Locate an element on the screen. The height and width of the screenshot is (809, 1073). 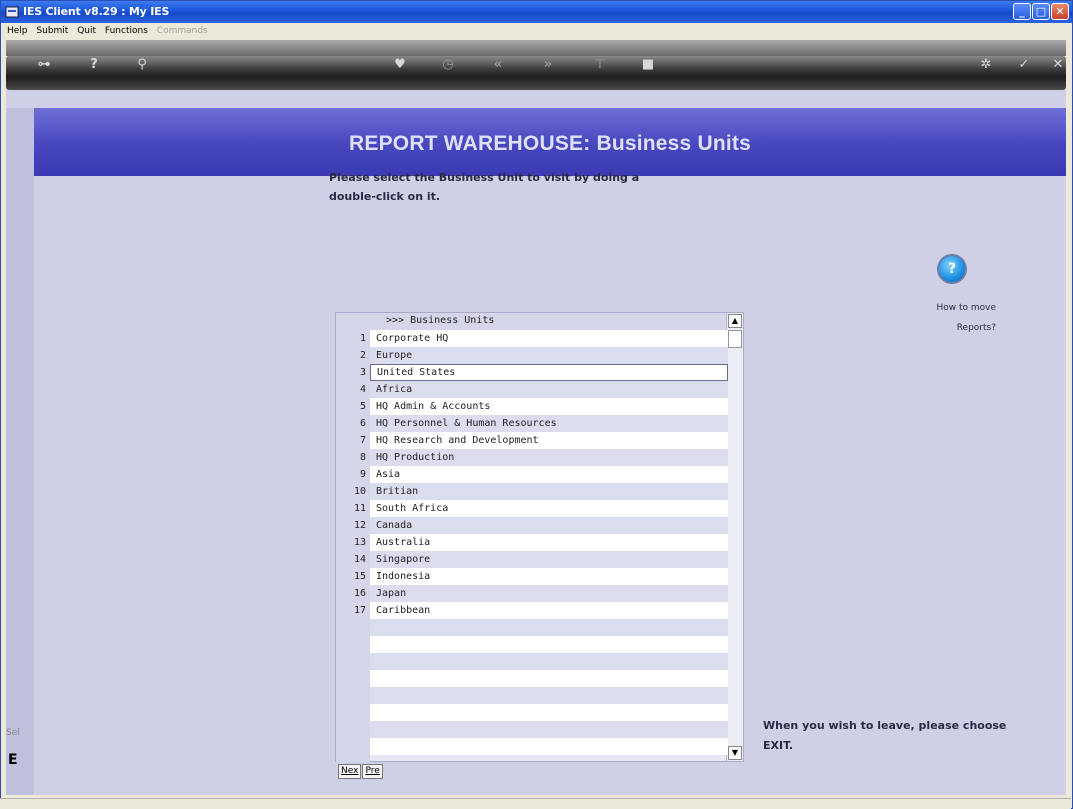
exit-hint-line-2: EXIT. is located at coordinates (778, 745).